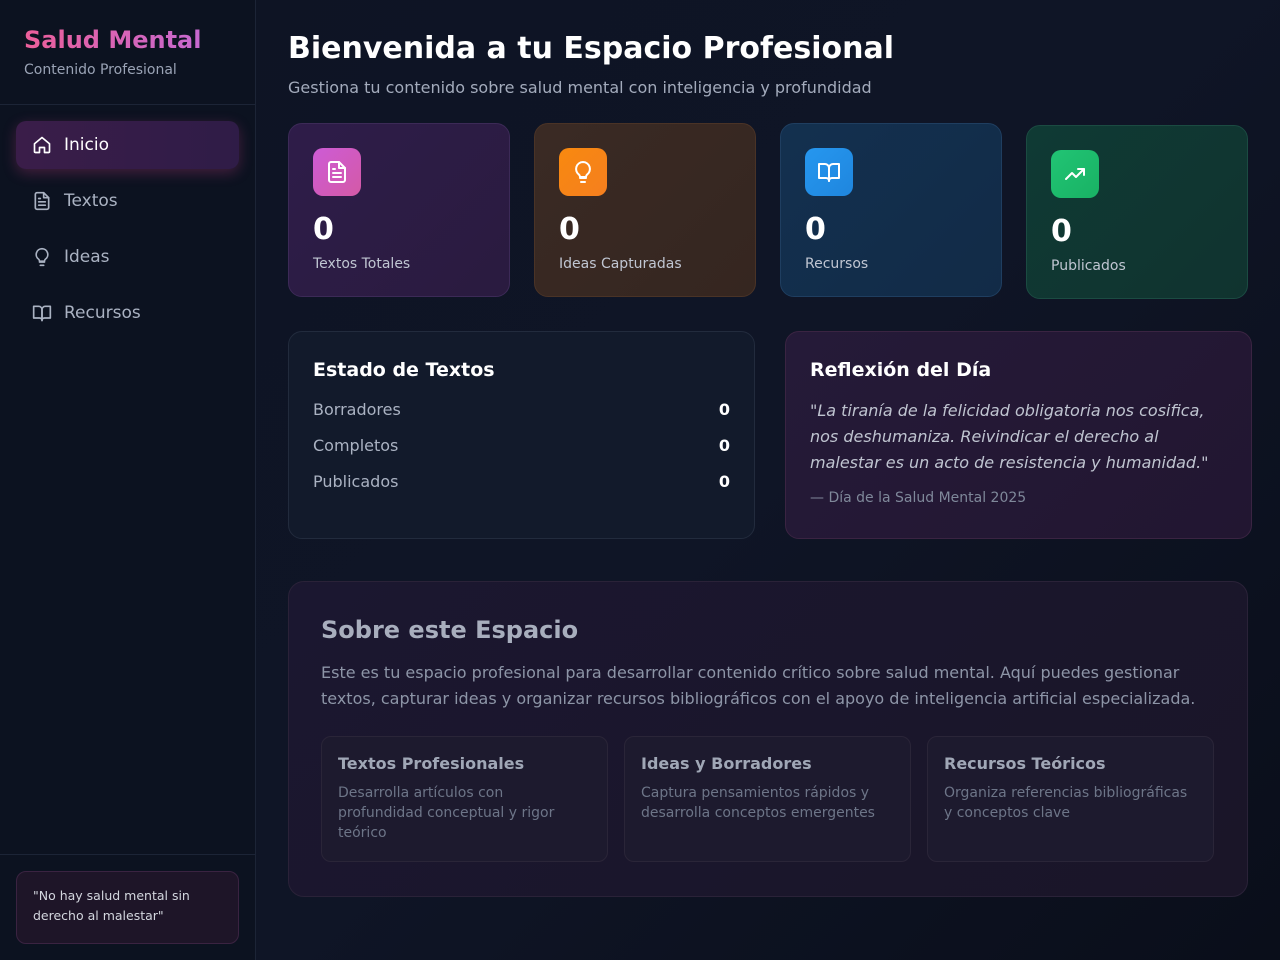  What do you see at coordinates (399, 210) in the screenshot?
I see `stat-card-textos: 0 Textos Totales` at bounding box center [399, 210].